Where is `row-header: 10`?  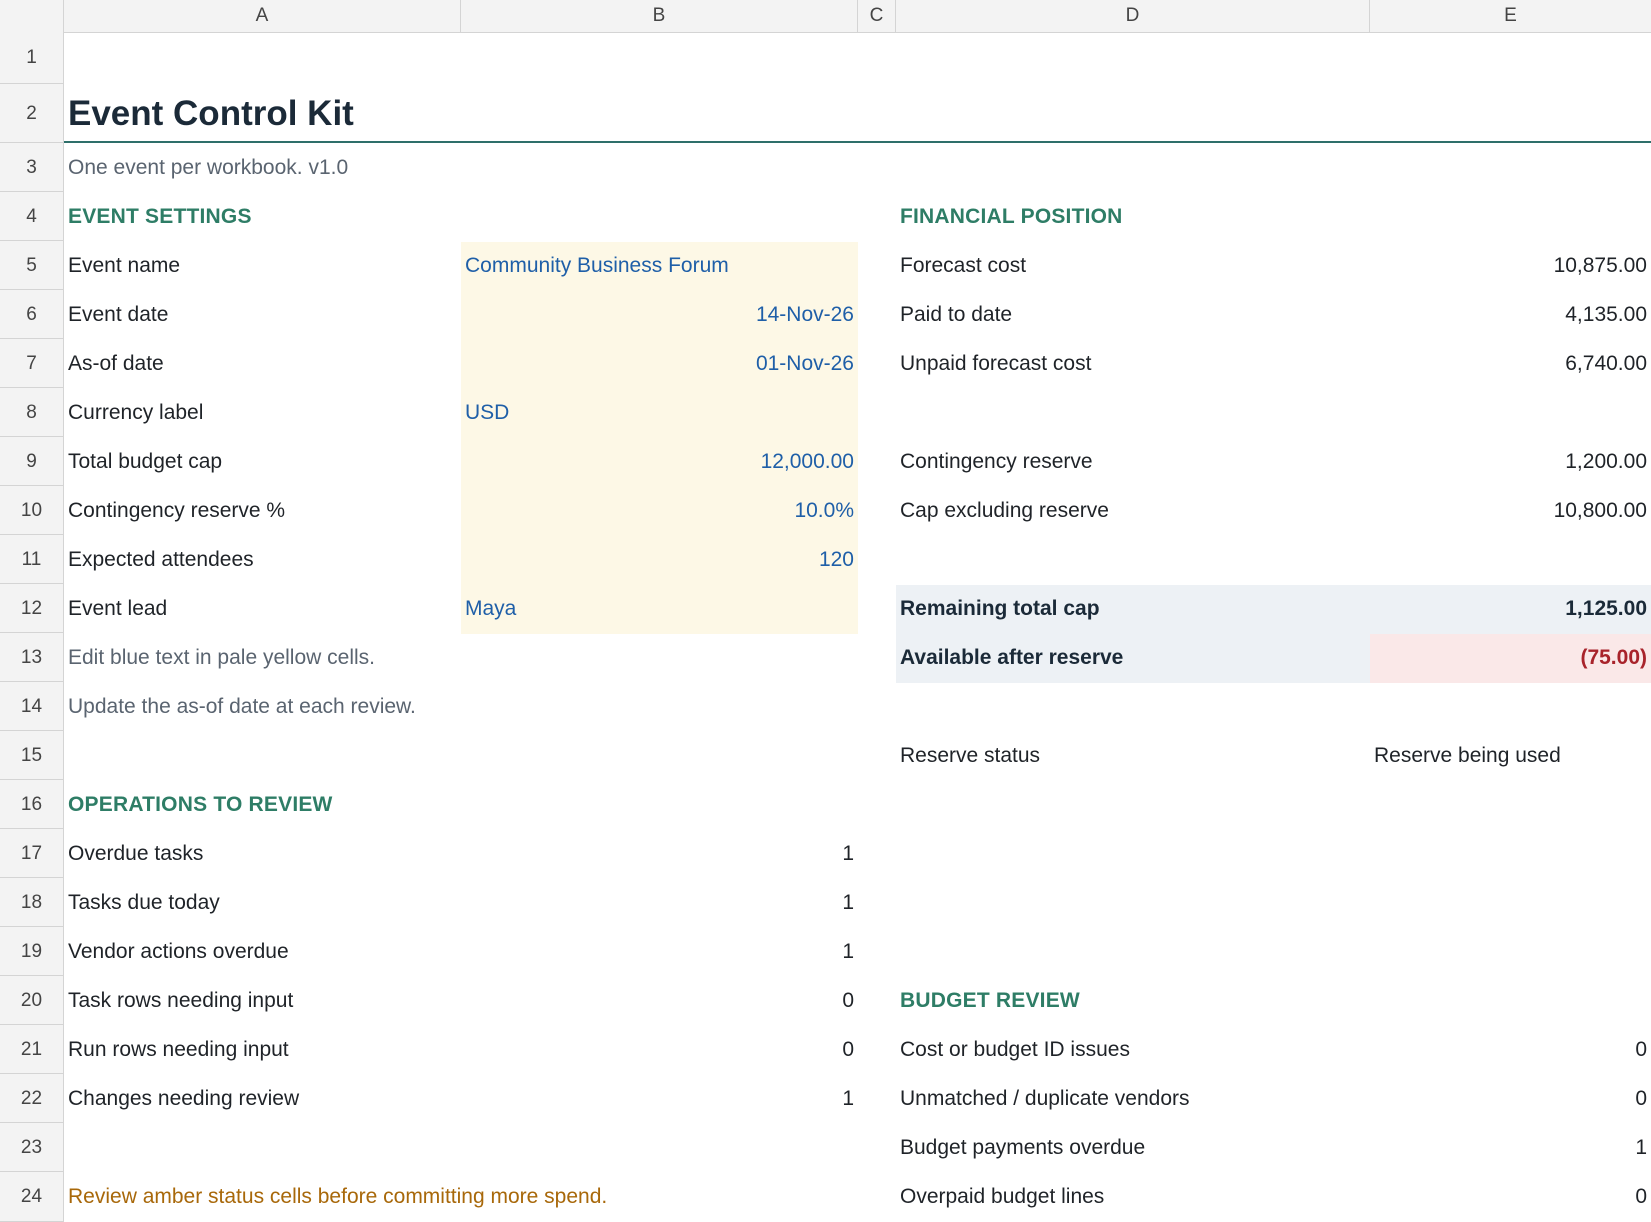 row-header: 10 is located at coordinates (31, 510).